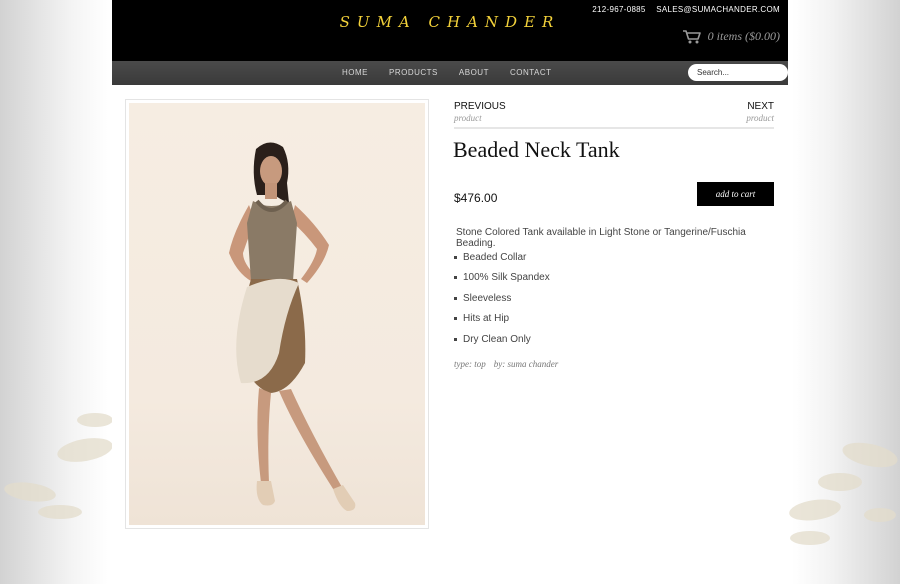 Image resolution: width=900 pixels, height=584 pixels. I want to click on nav-about: ABOUT, so click(474, 73).